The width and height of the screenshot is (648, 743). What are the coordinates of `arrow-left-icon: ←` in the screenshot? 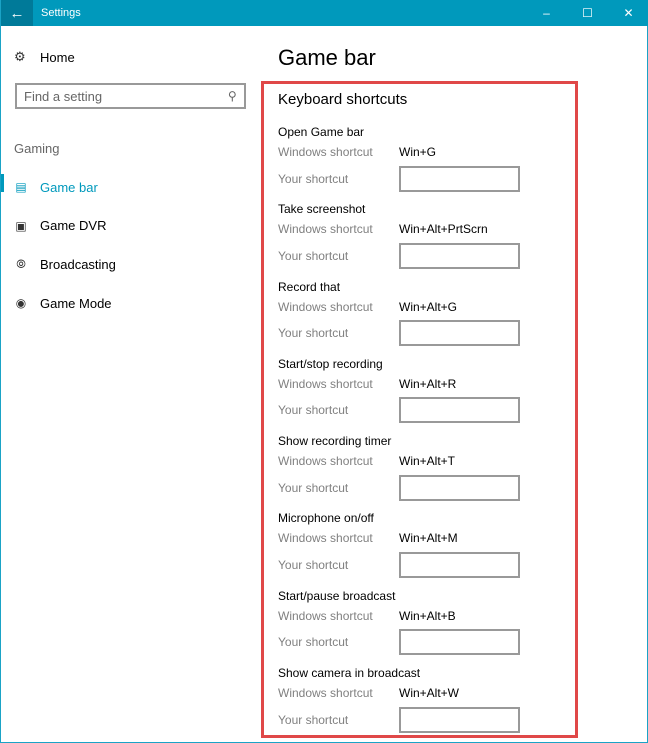 It's located at (17, 13).